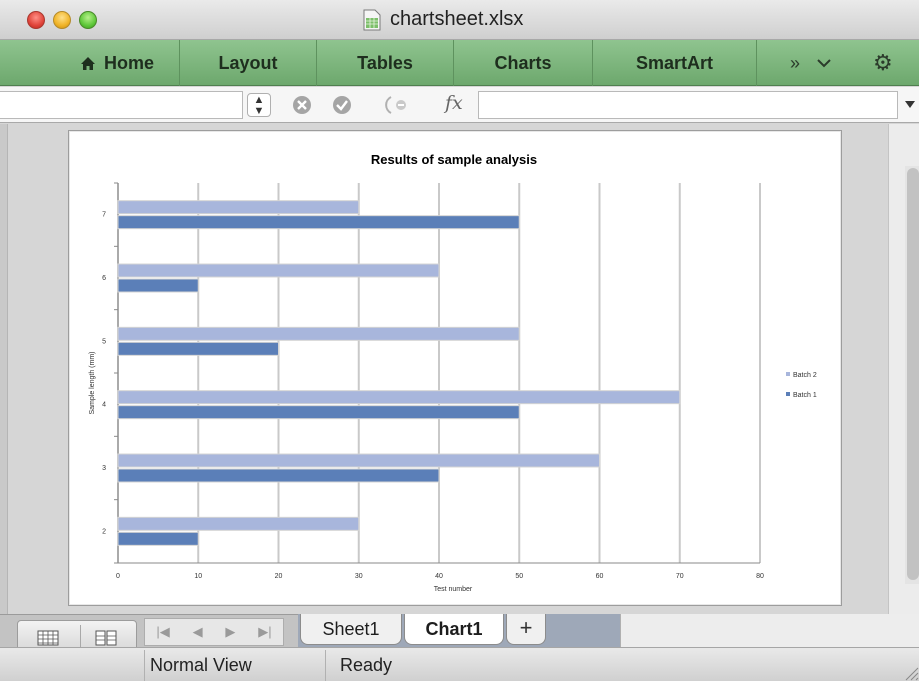  I want to click on last-sheet-icon: ▶|, so click(264, 632).